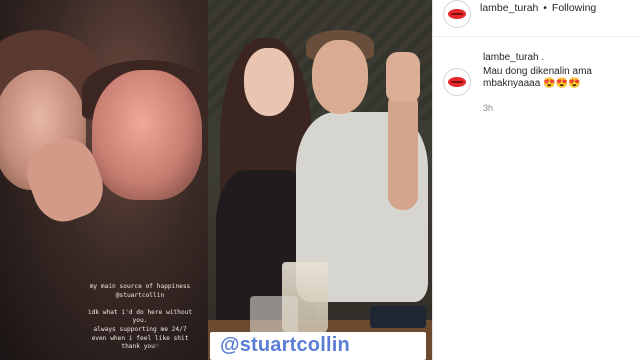  What do you see at coordinates (285, 345) in the screenshot?
I see `mention-tag-text: @stuartcollin` at bounding box center [285, 345].